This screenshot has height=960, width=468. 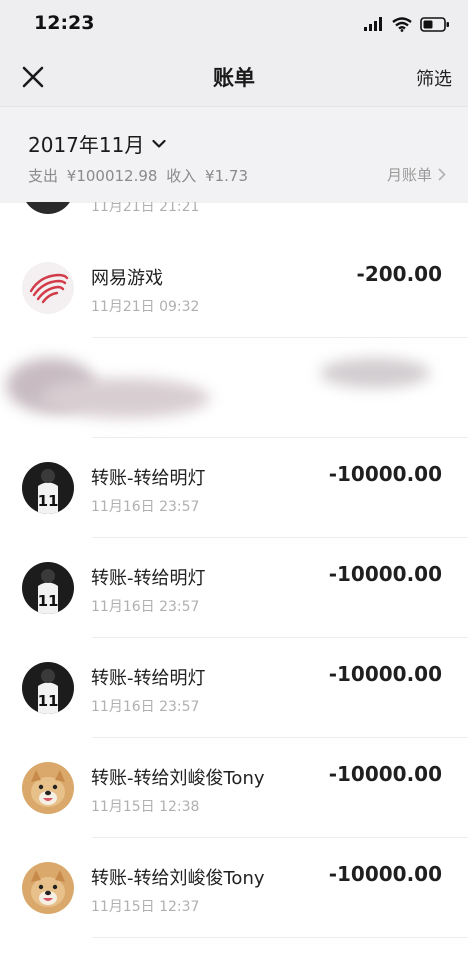 I want to click on filter-button: 筛选, so click(x=434, y=78).